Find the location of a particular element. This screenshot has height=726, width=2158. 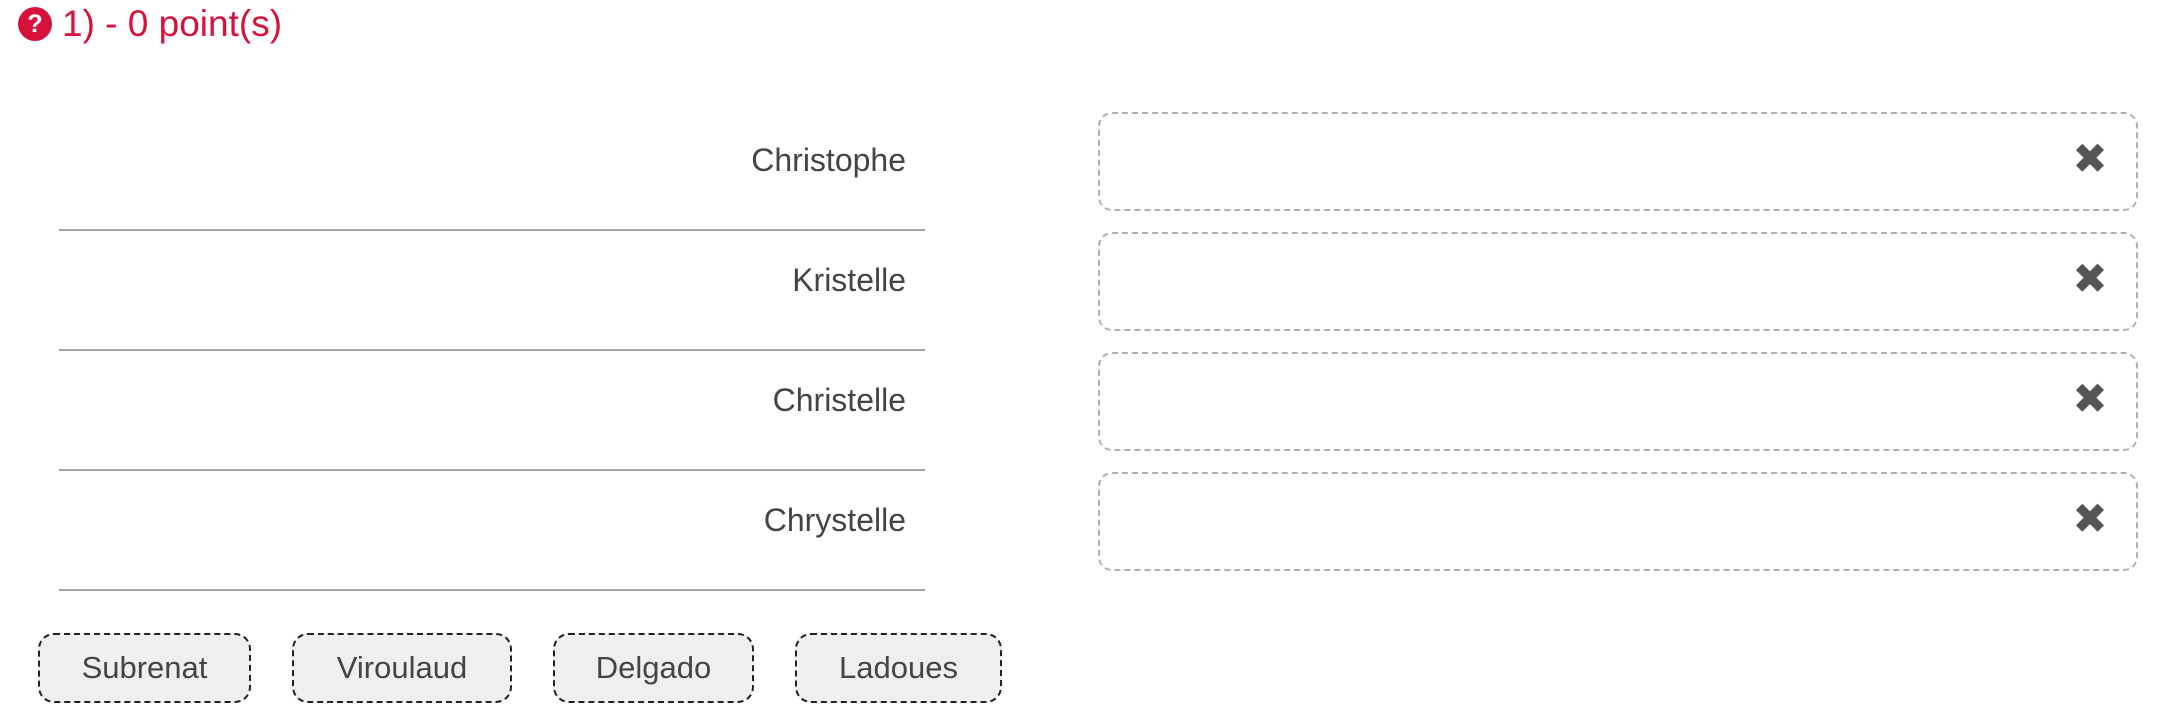

draggable-token: Subrenat is located at coordinates (144, 668).